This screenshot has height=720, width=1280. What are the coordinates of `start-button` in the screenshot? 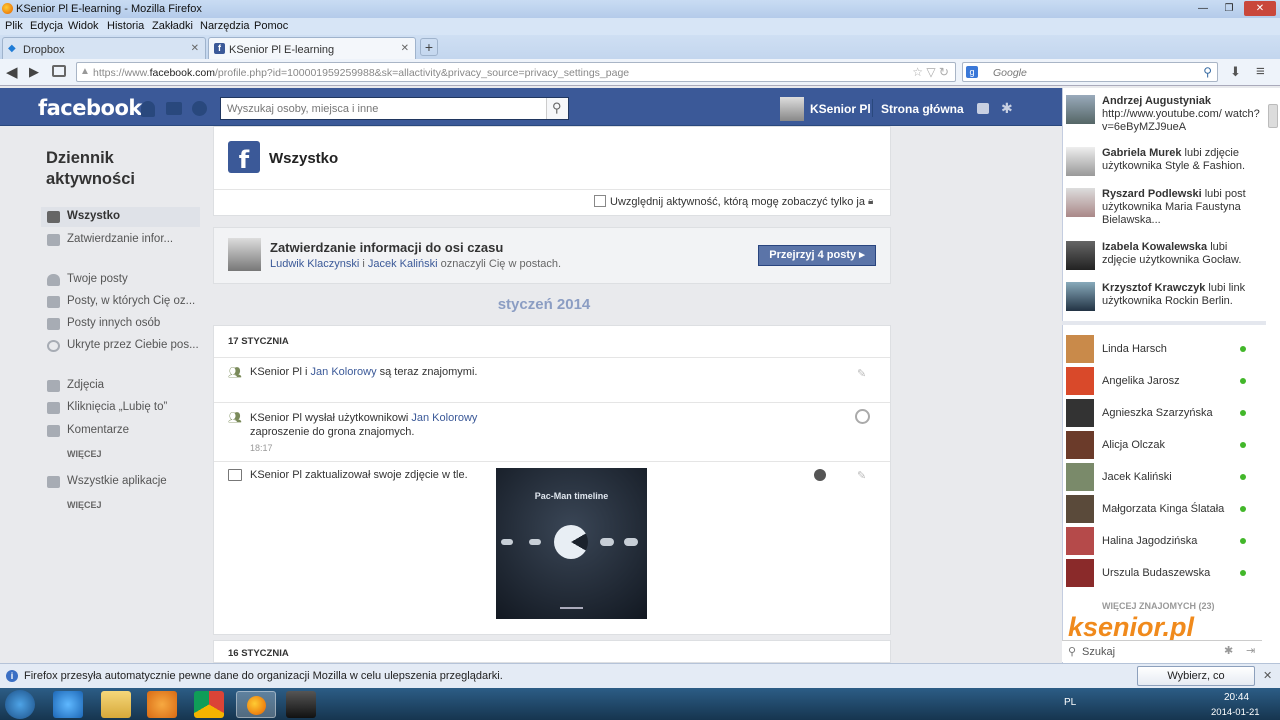 It's located at (20, 704).